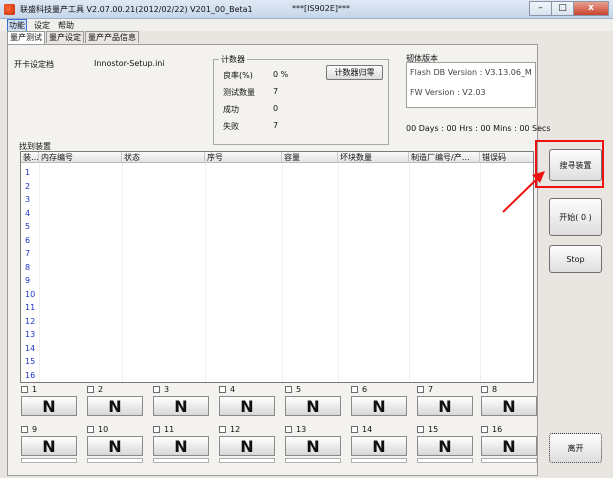  Describe the element at coordinates (235, 429) in the screenshot. I see `slot-label-12: 12` at that location.